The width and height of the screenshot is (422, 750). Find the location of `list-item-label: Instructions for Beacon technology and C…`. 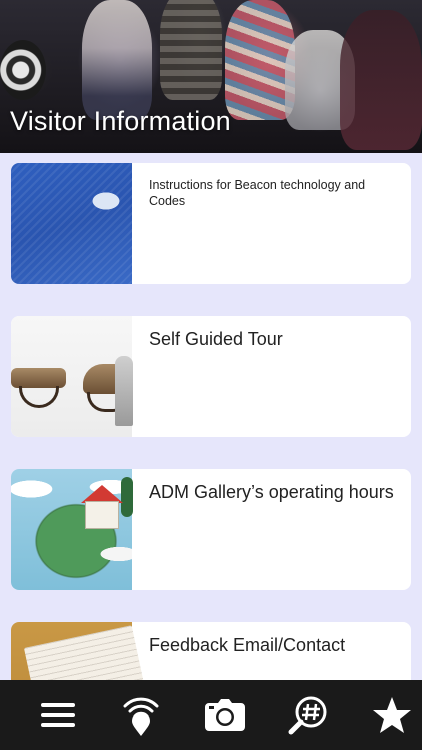

list-item-label: Instructions for Beacon technology and C… is located at coordinates (257, 193).